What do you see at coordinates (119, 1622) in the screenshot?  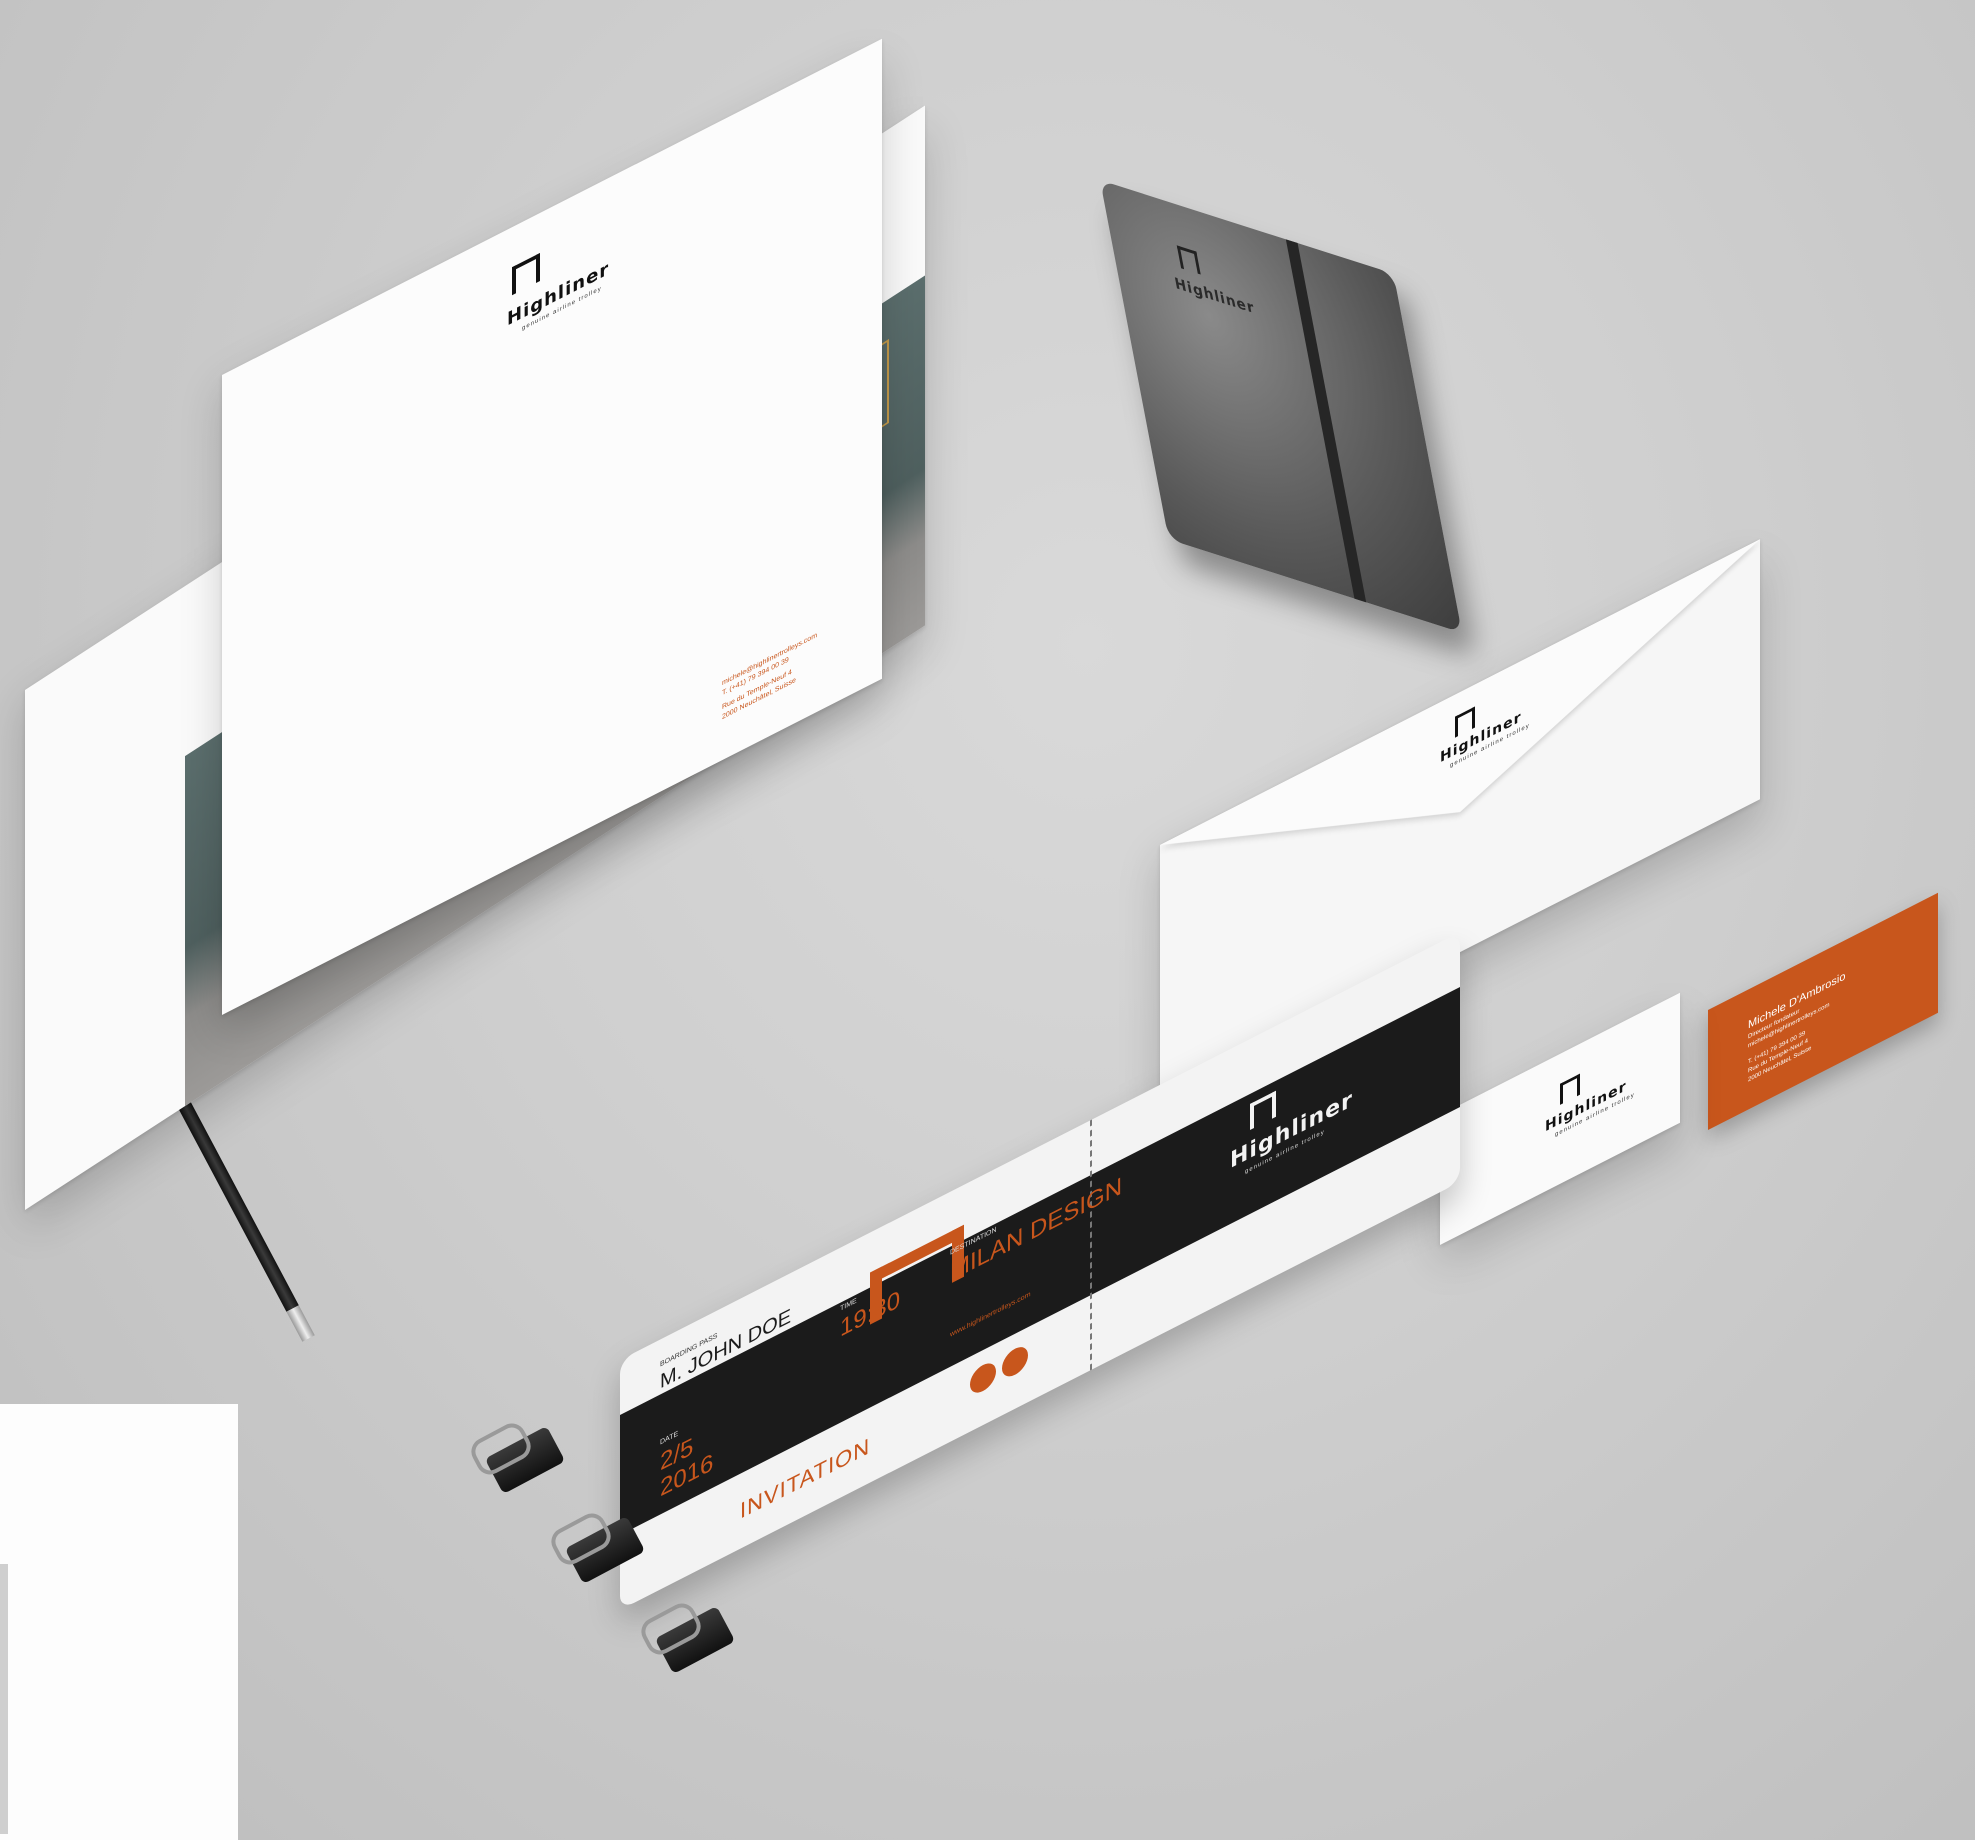 I see `corner-panel` at bounding box center [119, 1622].